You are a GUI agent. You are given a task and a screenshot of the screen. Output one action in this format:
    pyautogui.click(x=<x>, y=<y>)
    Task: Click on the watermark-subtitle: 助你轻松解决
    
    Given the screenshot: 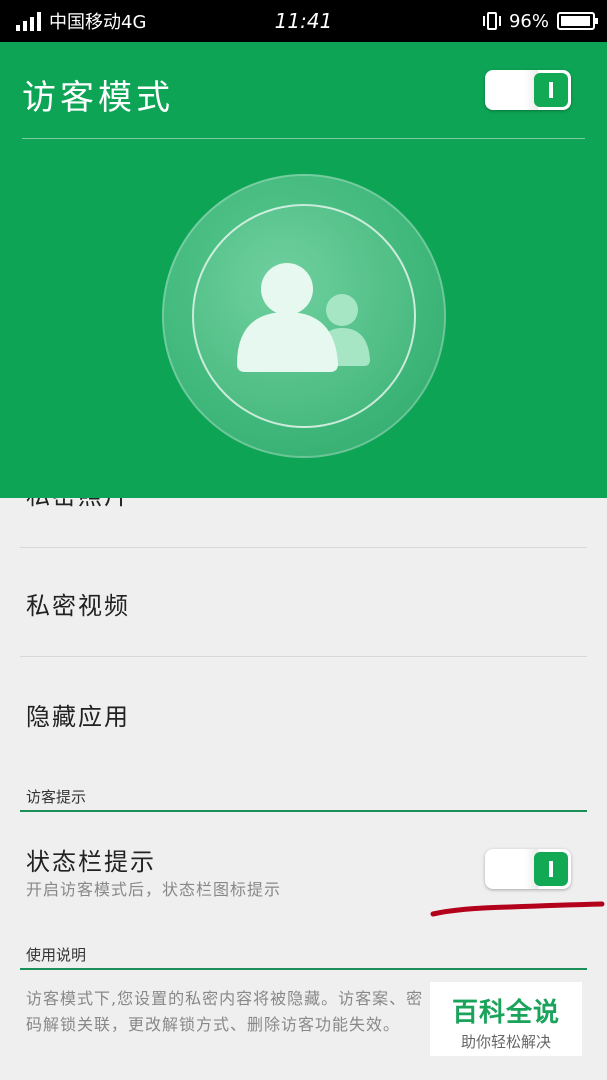 What is the action you would take?
    pyautogui.click(x=505, y=1042)
    